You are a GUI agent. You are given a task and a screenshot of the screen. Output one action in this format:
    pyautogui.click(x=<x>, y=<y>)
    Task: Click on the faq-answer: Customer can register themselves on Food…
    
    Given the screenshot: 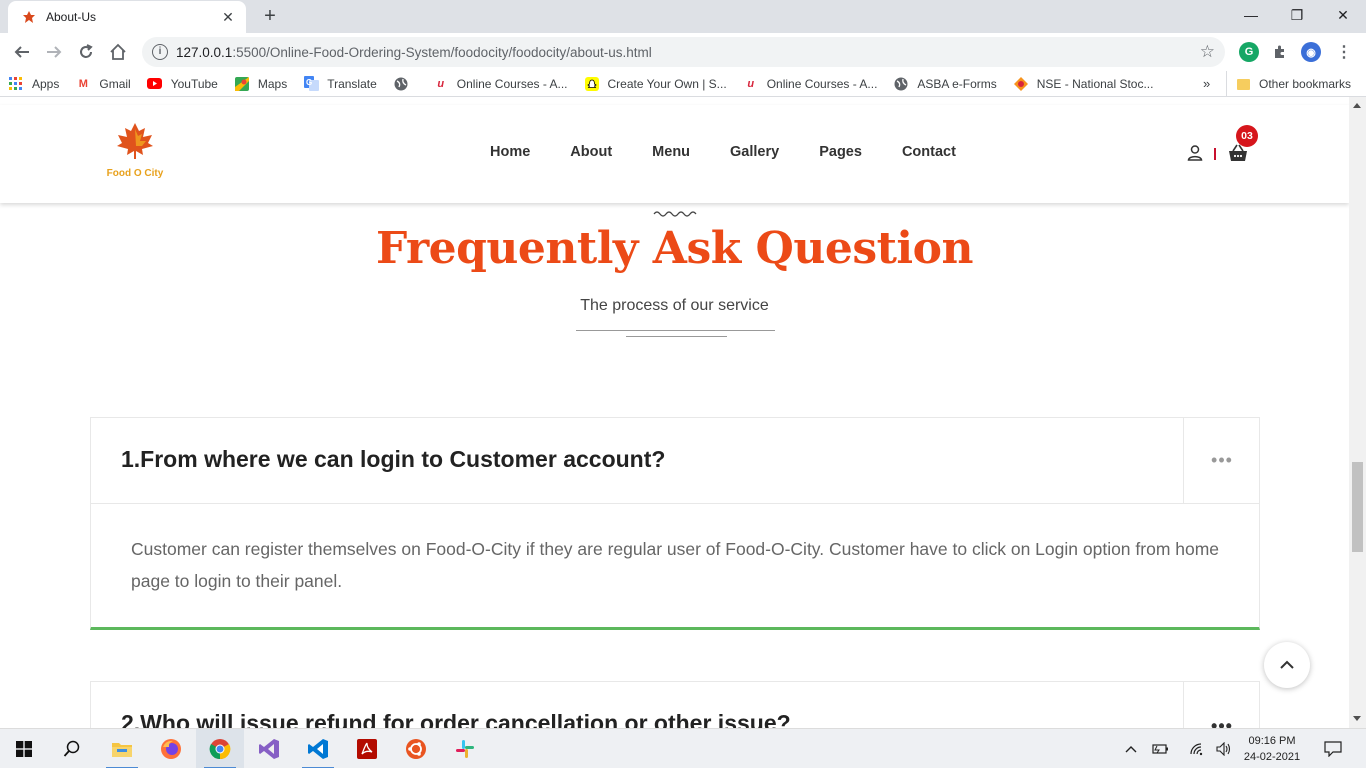 What is the action you would take?
    pyautogui.click(x=675, y=565)
    